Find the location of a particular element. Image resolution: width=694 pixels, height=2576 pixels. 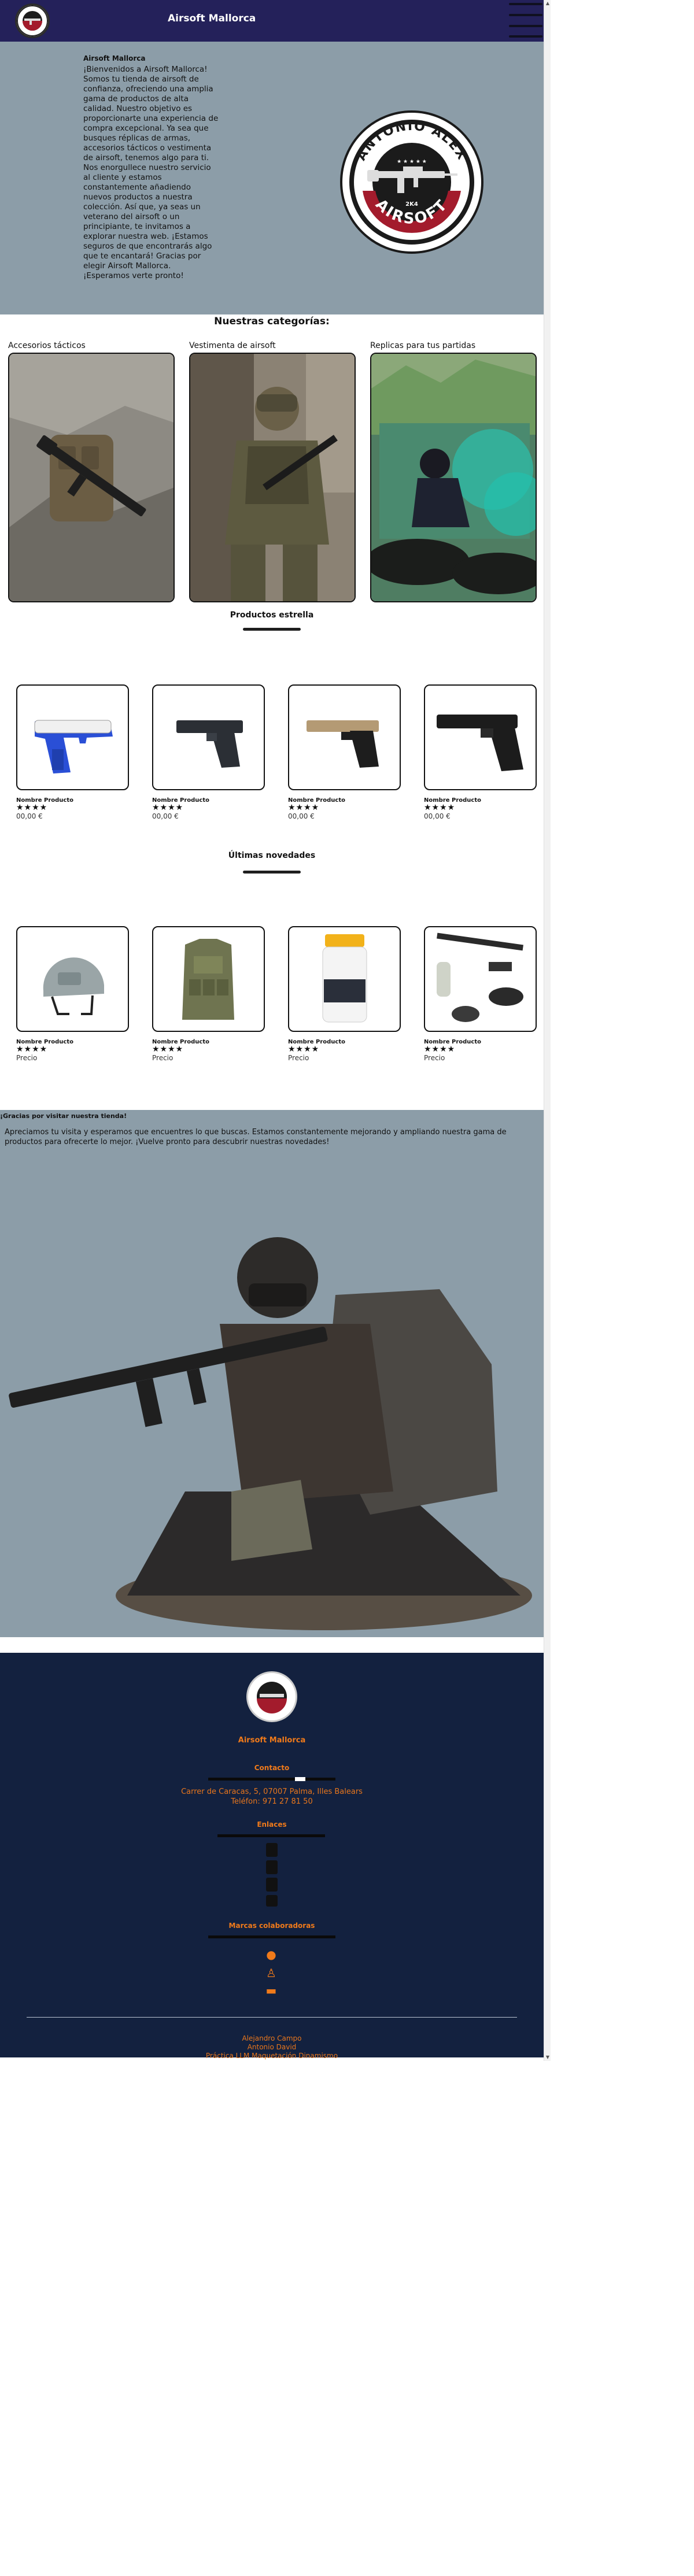

beretta-pistol-icon is located at coordinates (480, 737).